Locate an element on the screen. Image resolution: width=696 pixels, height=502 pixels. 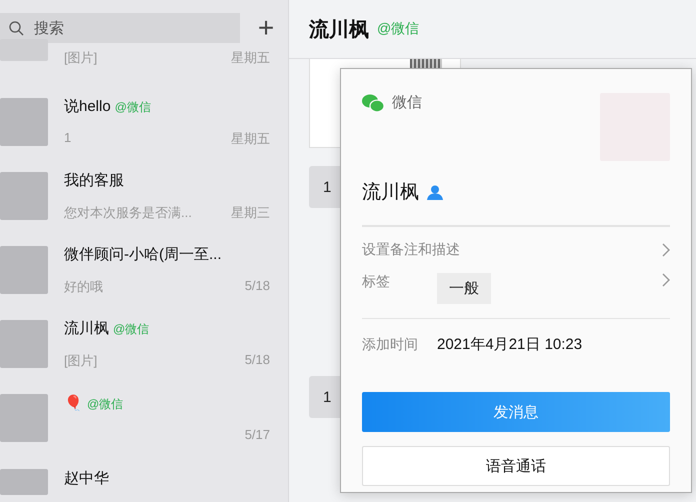
chat-name: 说hello is located at coordinates (87, 106).